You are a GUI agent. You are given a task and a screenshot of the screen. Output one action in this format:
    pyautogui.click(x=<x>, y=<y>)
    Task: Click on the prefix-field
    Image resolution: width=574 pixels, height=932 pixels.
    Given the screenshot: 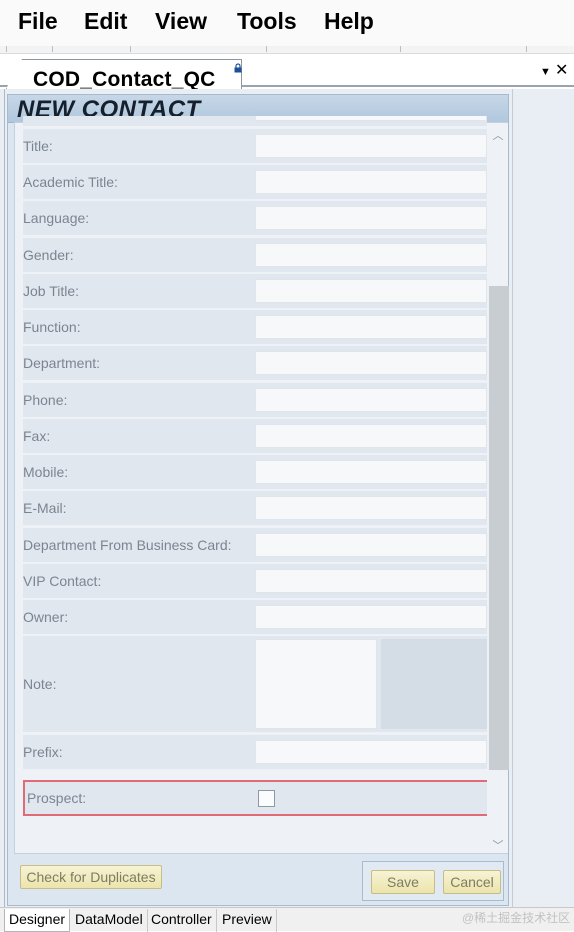 What is the action you would take?
    pyautogui.click(x=371, y=752)
    